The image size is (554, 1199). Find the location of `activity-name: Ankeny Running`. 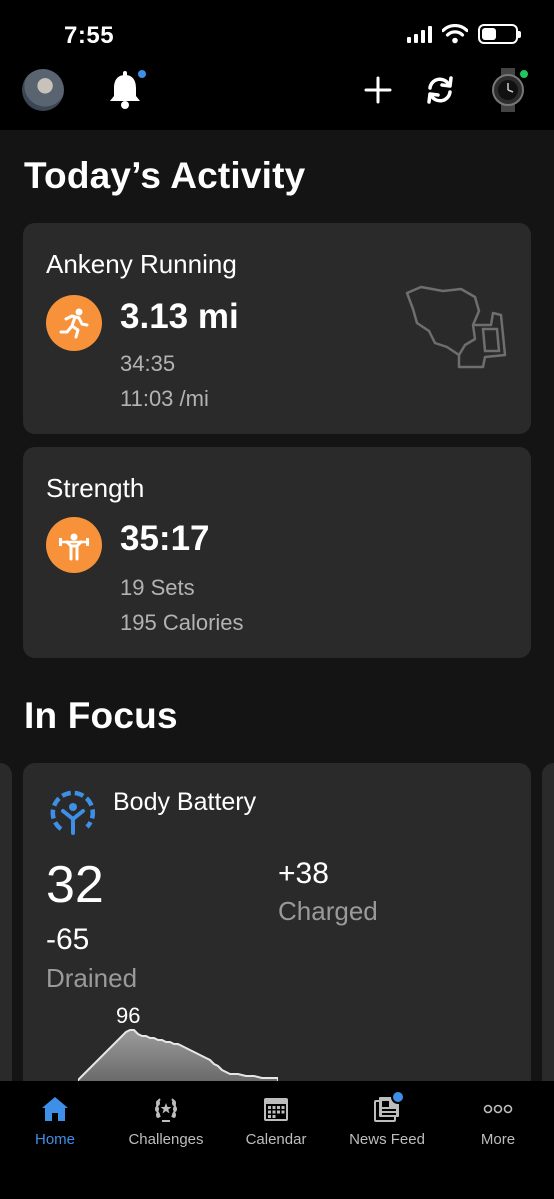

activity-name: Ankeny Running is located at coordinates (141, 264).